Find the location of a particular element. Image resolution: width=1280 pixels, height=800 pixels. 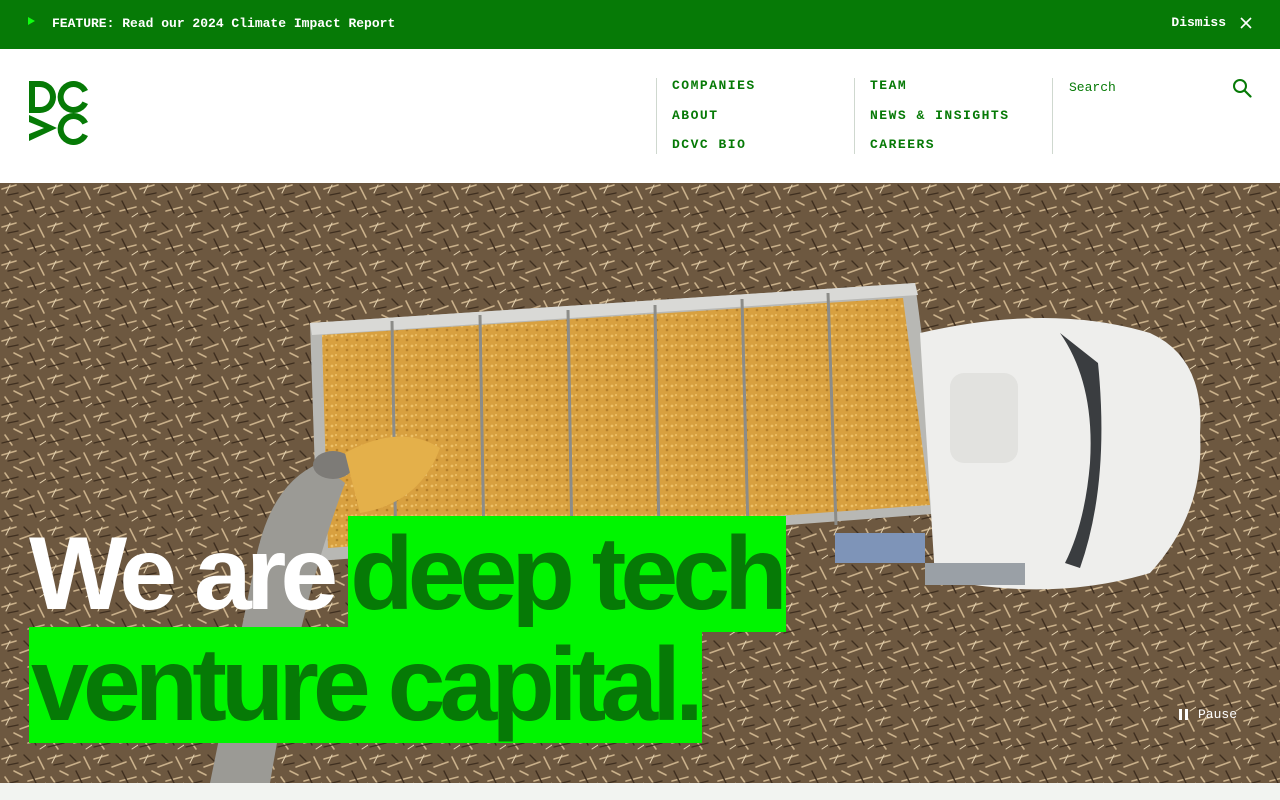

search-box is located at coordinates (1166, 116).